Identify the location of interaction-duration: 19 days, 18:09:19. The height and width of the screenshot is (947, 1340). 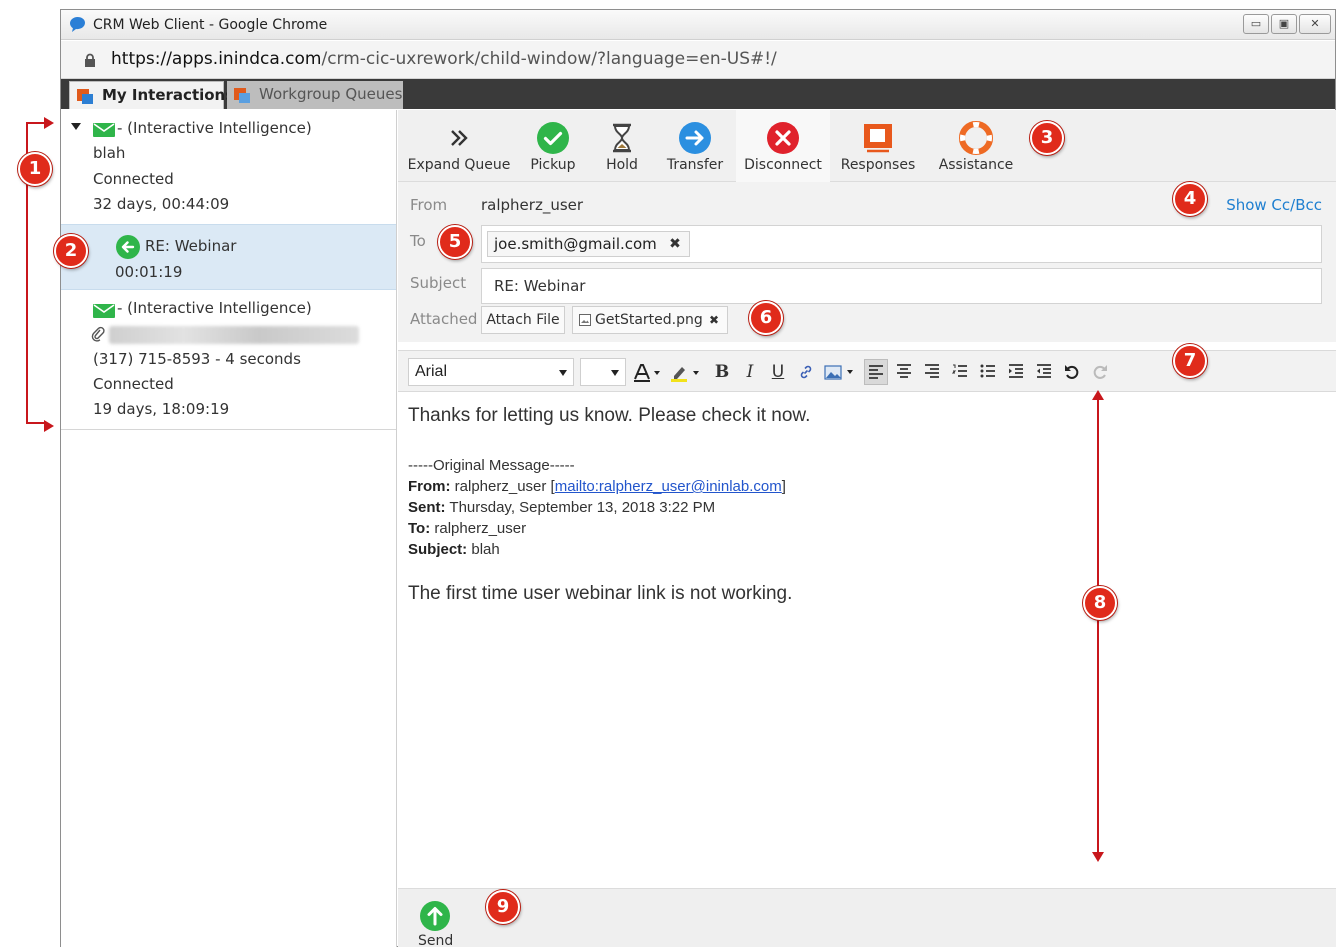
(161, 409).